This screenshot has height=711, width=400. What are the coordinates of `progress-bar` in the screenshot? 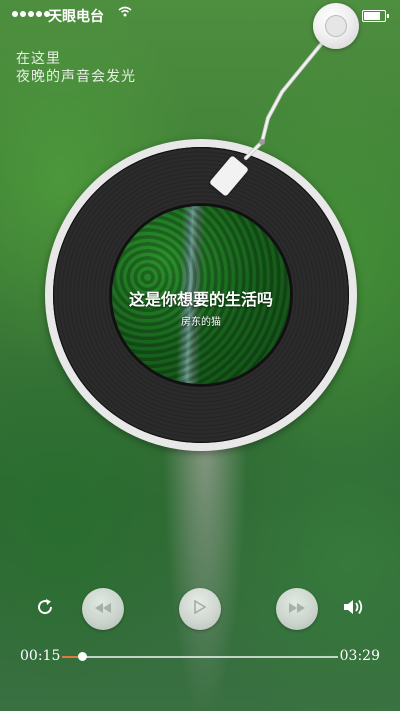 It's located at (200, 656).